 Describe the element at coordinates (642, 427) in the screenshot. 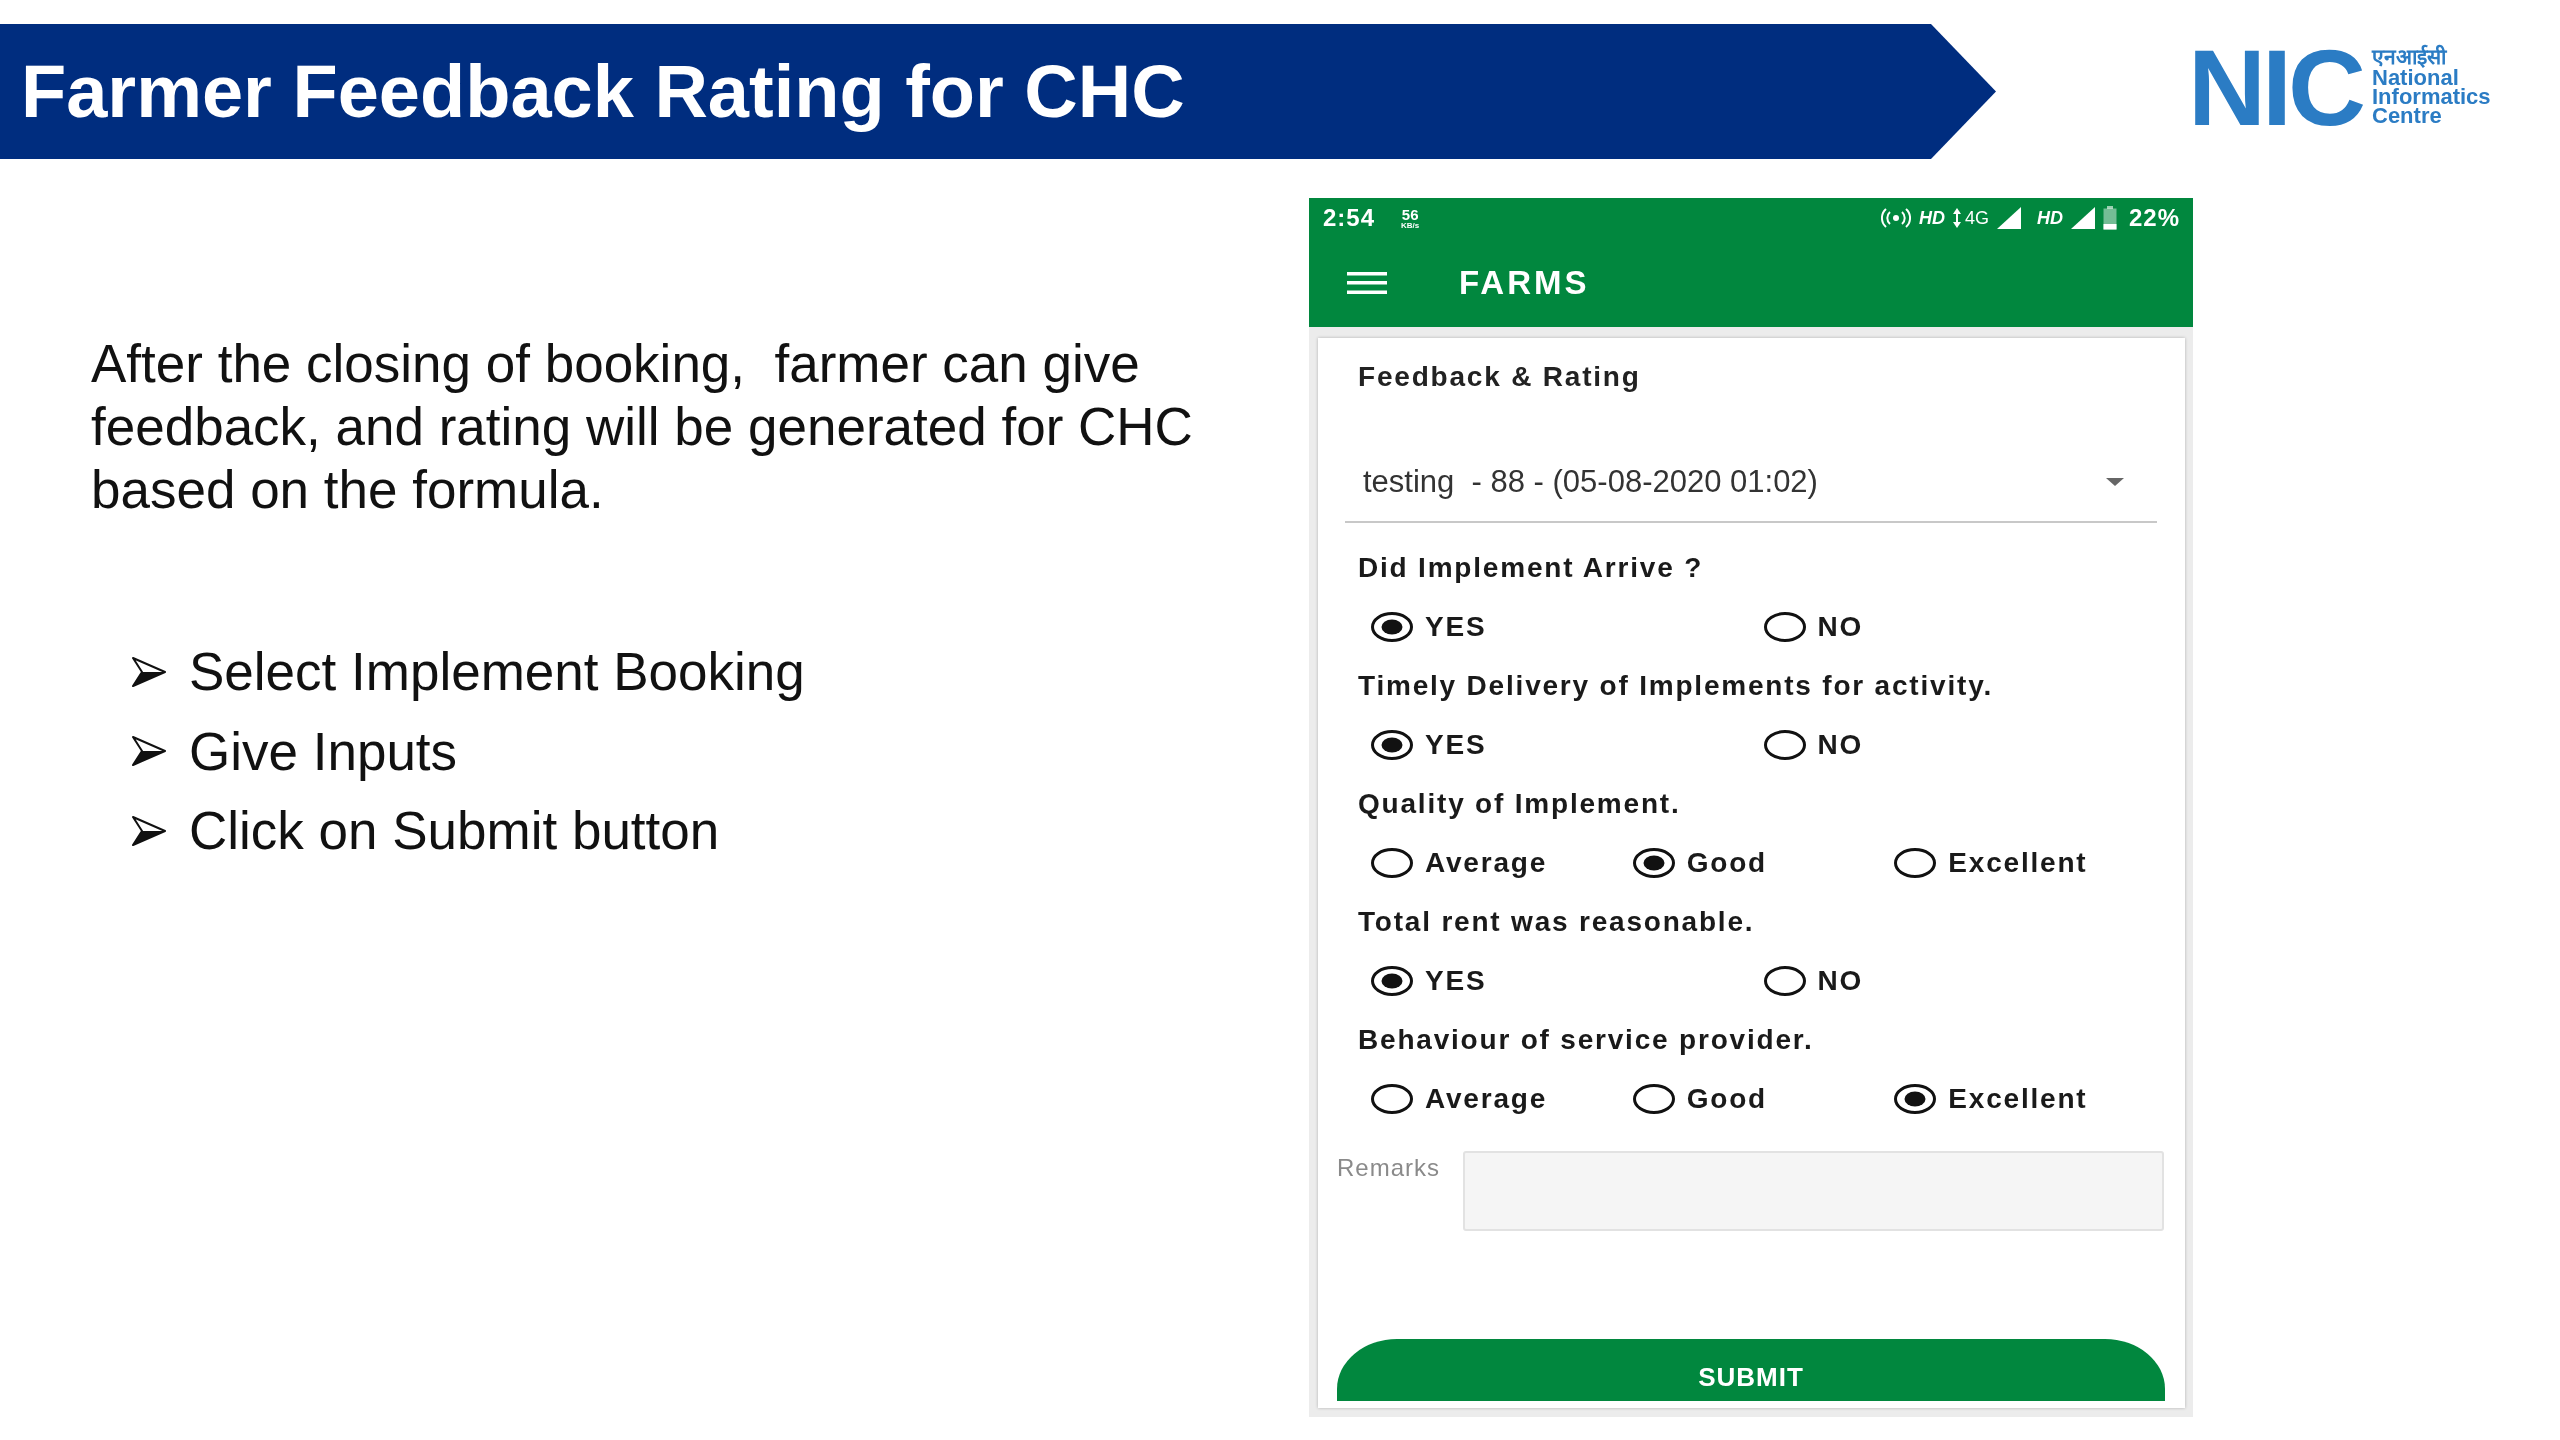

I see `description-text: After the closing of booking, farmer can give feedback, and rating will be generated for CHC based on the formula.` at that location.